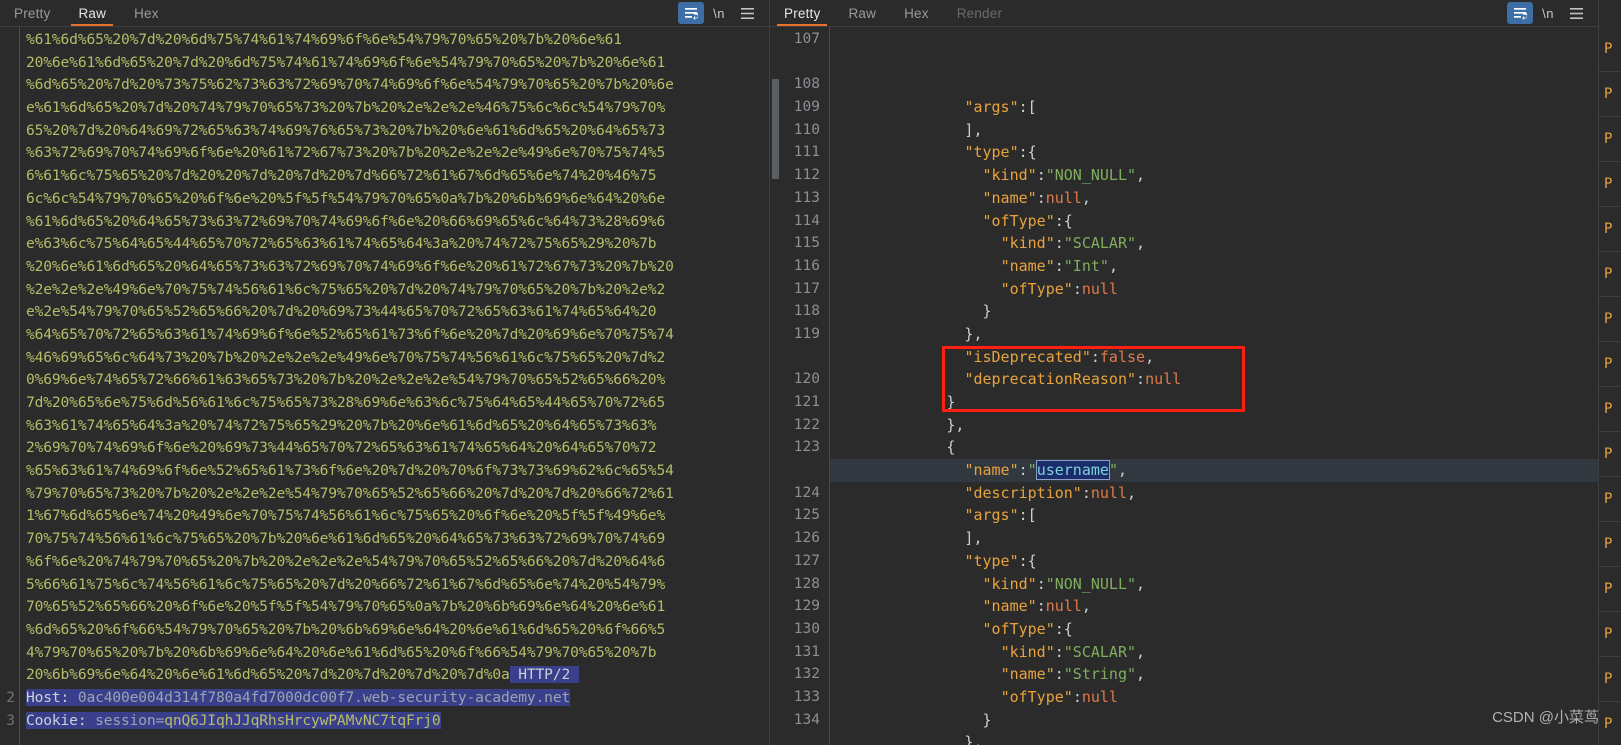 The height and width of the screenshot is (745, 1621). I want to click on request-toolbar-icons: \n, so click(723, 13).